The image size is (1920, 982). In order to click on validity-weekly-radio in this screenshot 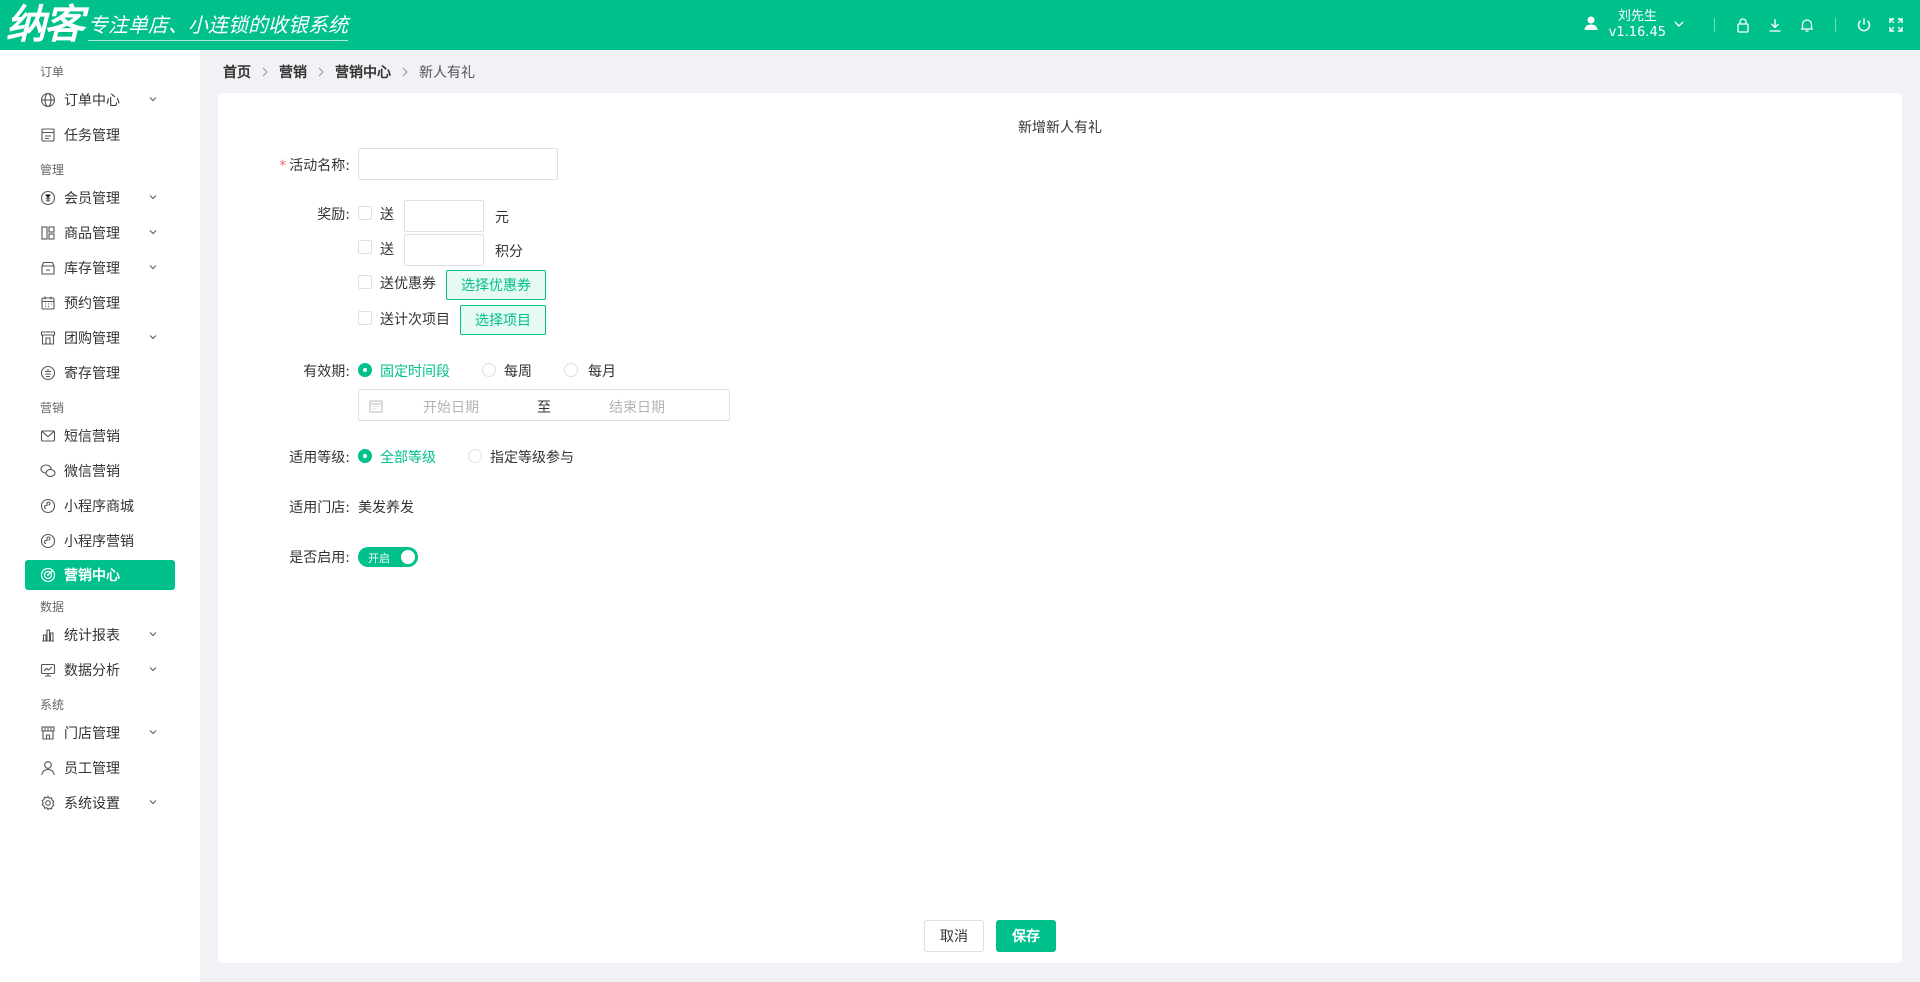, I will do `click(489, 370)`.